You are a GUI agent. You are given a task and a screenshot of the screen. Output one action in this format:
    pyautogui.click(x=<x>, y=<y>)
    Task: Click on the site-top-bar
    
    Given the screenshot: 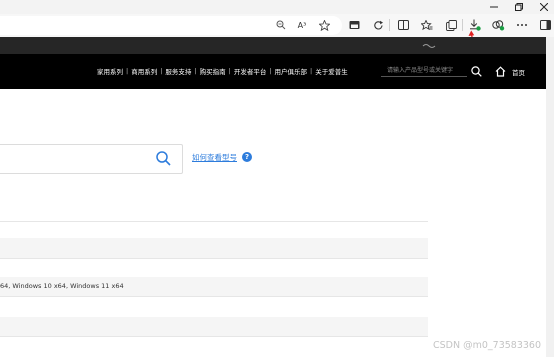 What is the action you would take?
    pyautogui.click(x=273, y=45)
    